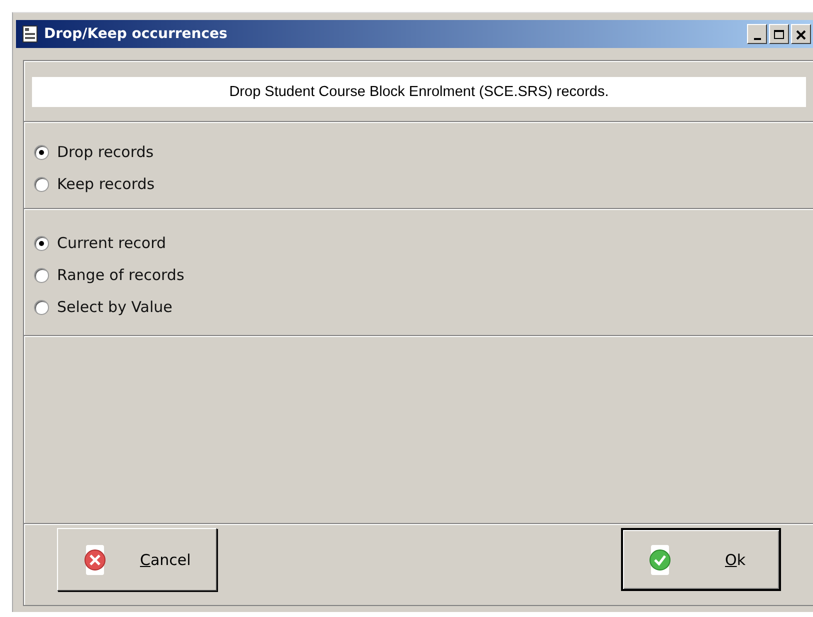  Describe the element at coordinates (757, 34) in the screenshot. I see `minimize-button` at that location.